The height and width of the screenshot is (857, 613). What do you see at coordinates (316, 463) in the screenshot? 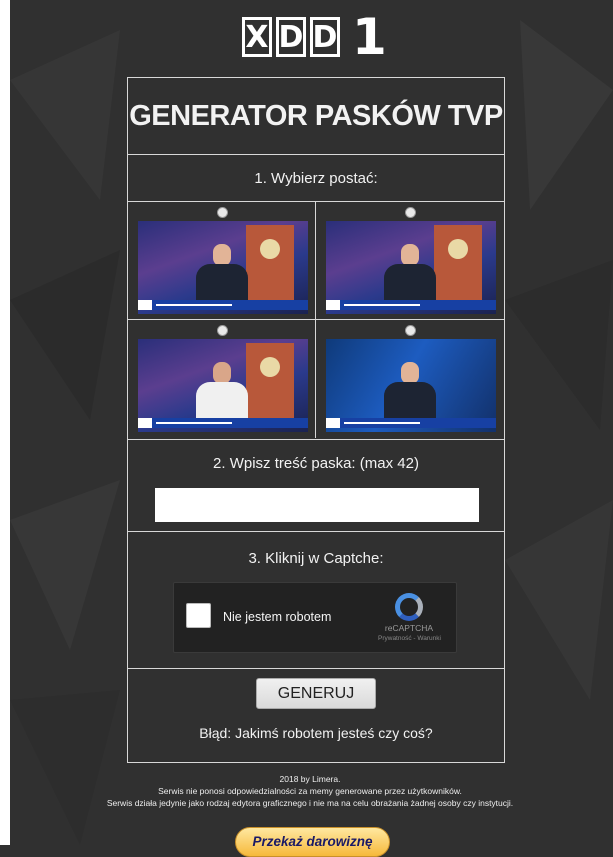
I see `step2-label: 2. Wpisz treść paska: (max 42)` at bounding box center [316, 463].